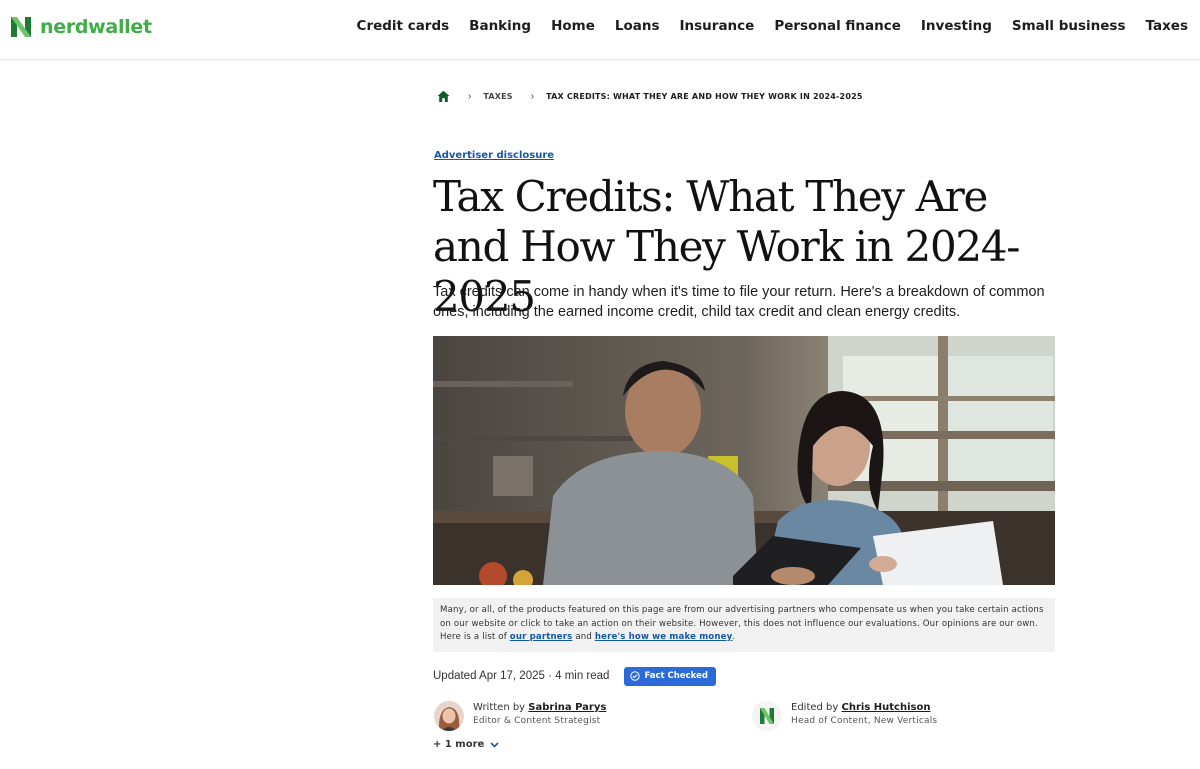 Image resolution: width=1200 pixels, height=769 pixels. What do you see at coordinates (635, 676) in the screenshot?
I see `check-circle-icon` at bounding box center [635, 676].